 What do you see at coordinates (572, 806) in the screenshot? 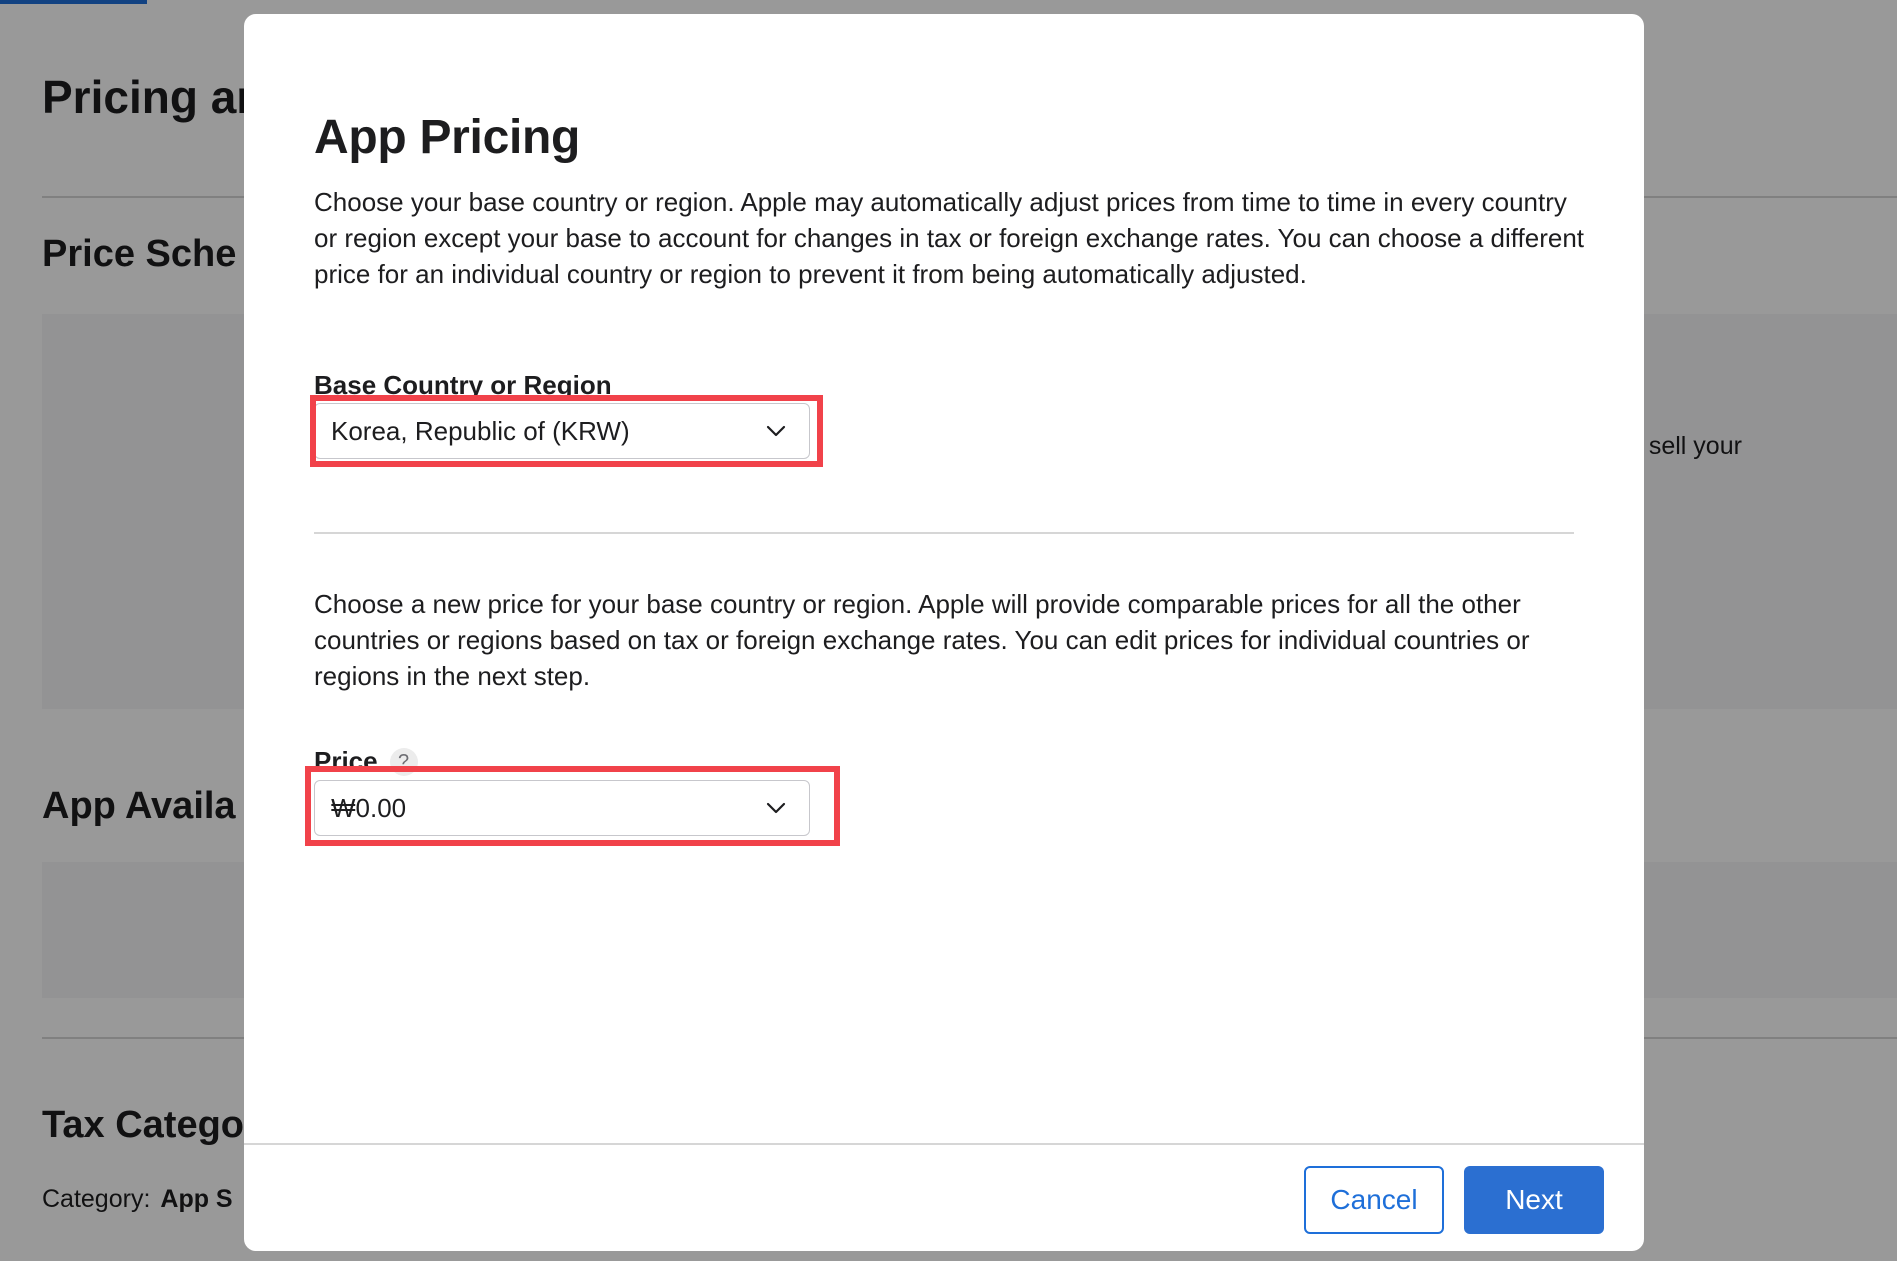
I see `price-highlight` at bounding box center [572, 806].